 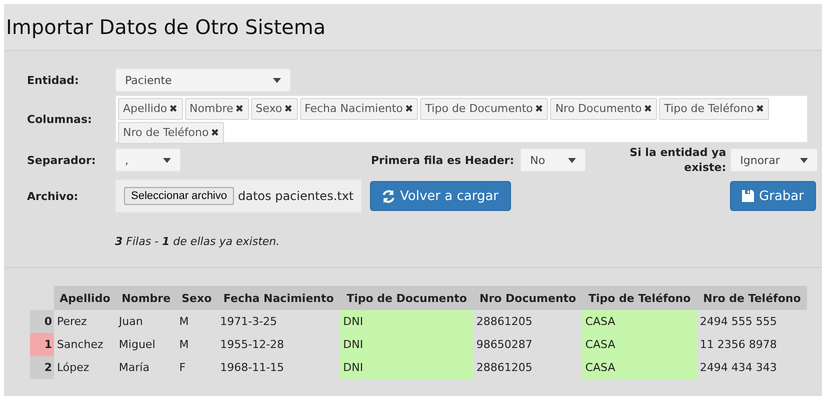 What do you see at coordinates (296, 196) in the screenshot?
I see `file-name: datos pacientes.txt` at bounding box center [296, 196].